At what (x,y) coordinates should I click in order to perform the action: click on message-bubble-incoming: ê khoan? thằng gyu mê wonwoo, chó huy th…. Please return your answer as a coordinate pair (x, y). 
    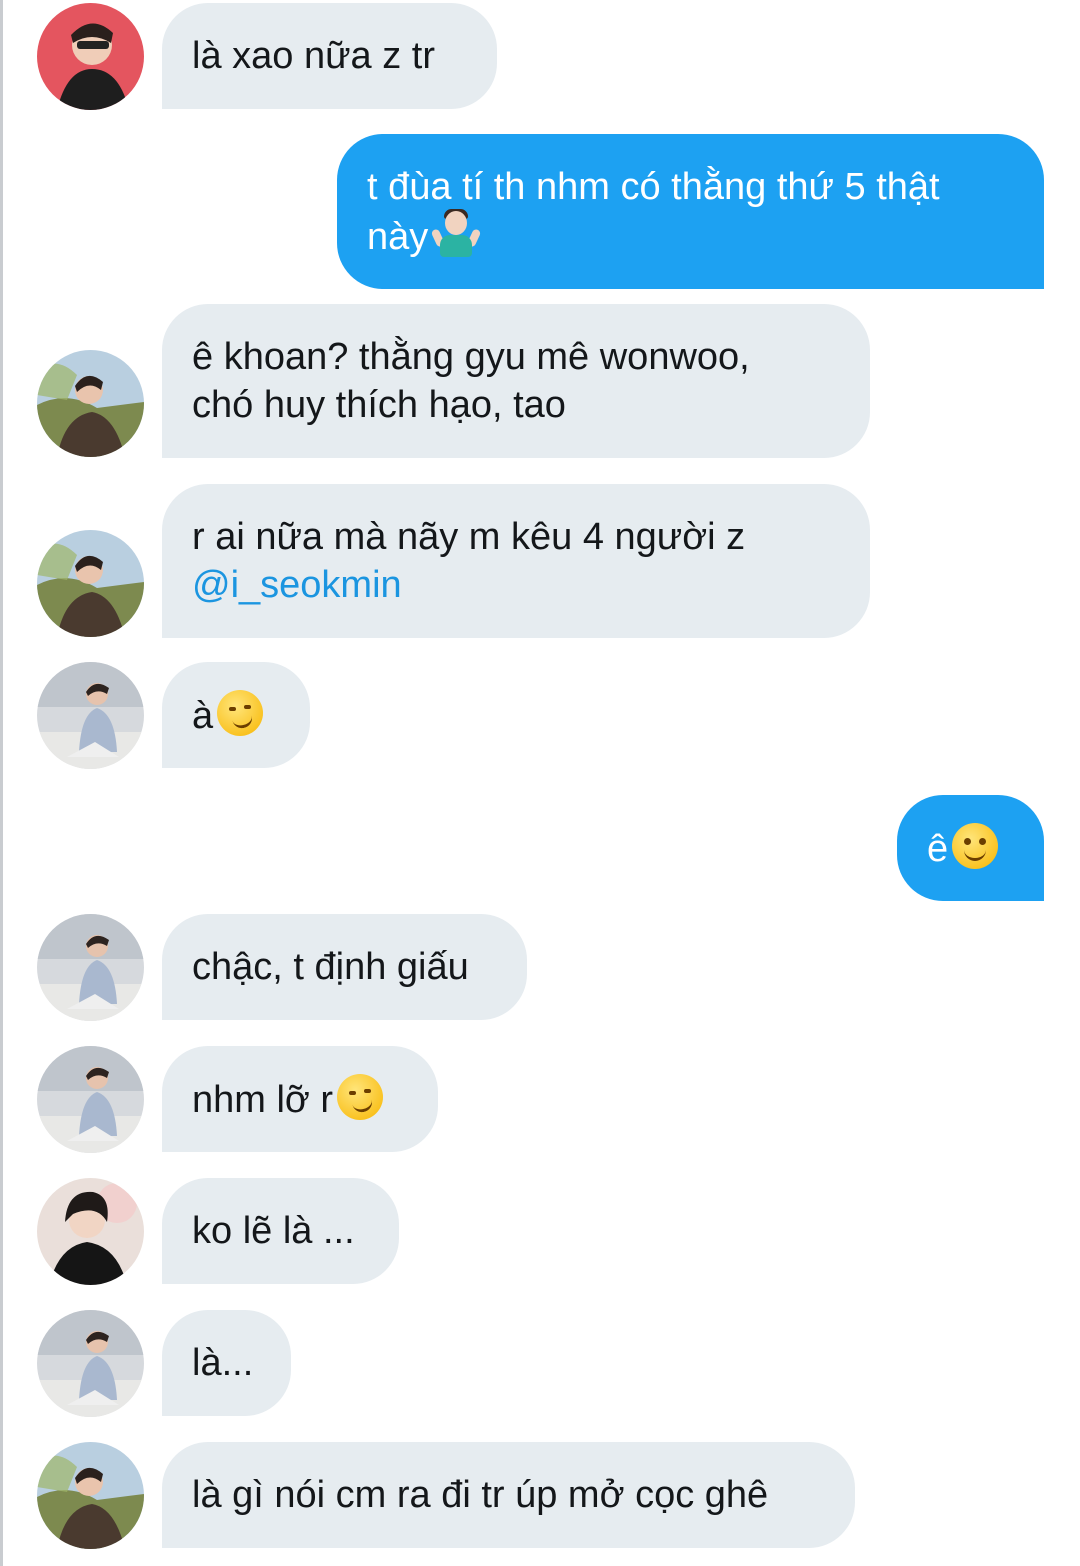
    Looking at the image, I should click on (516, 381).